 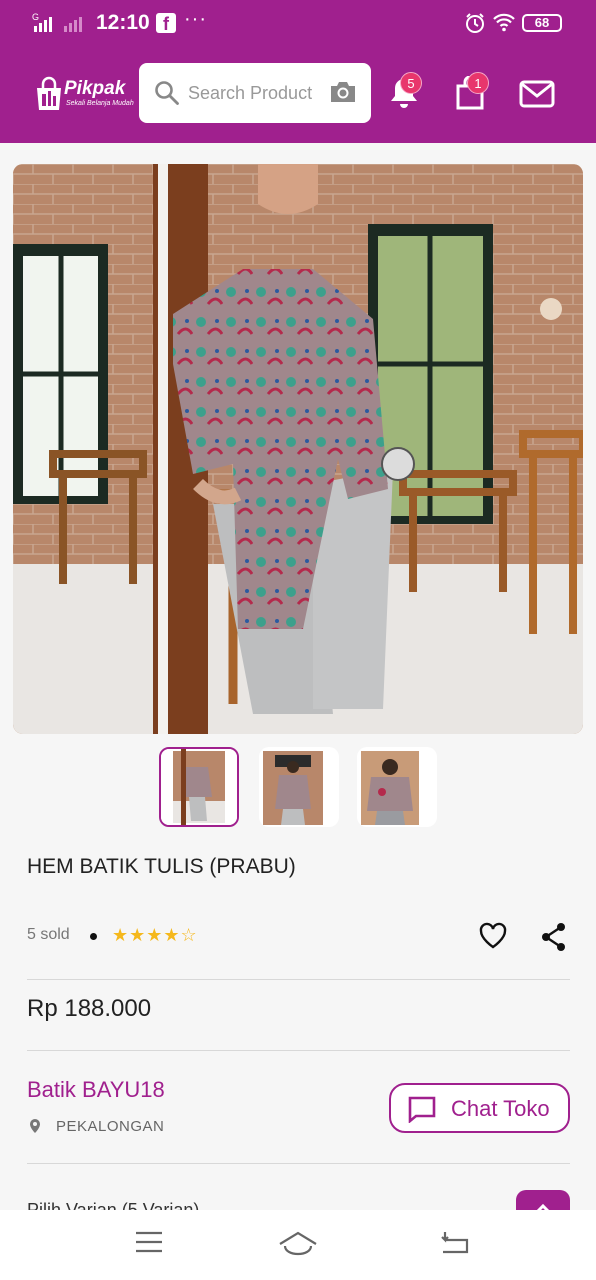 I want to click on search-bar, so click(x=255, y=93).